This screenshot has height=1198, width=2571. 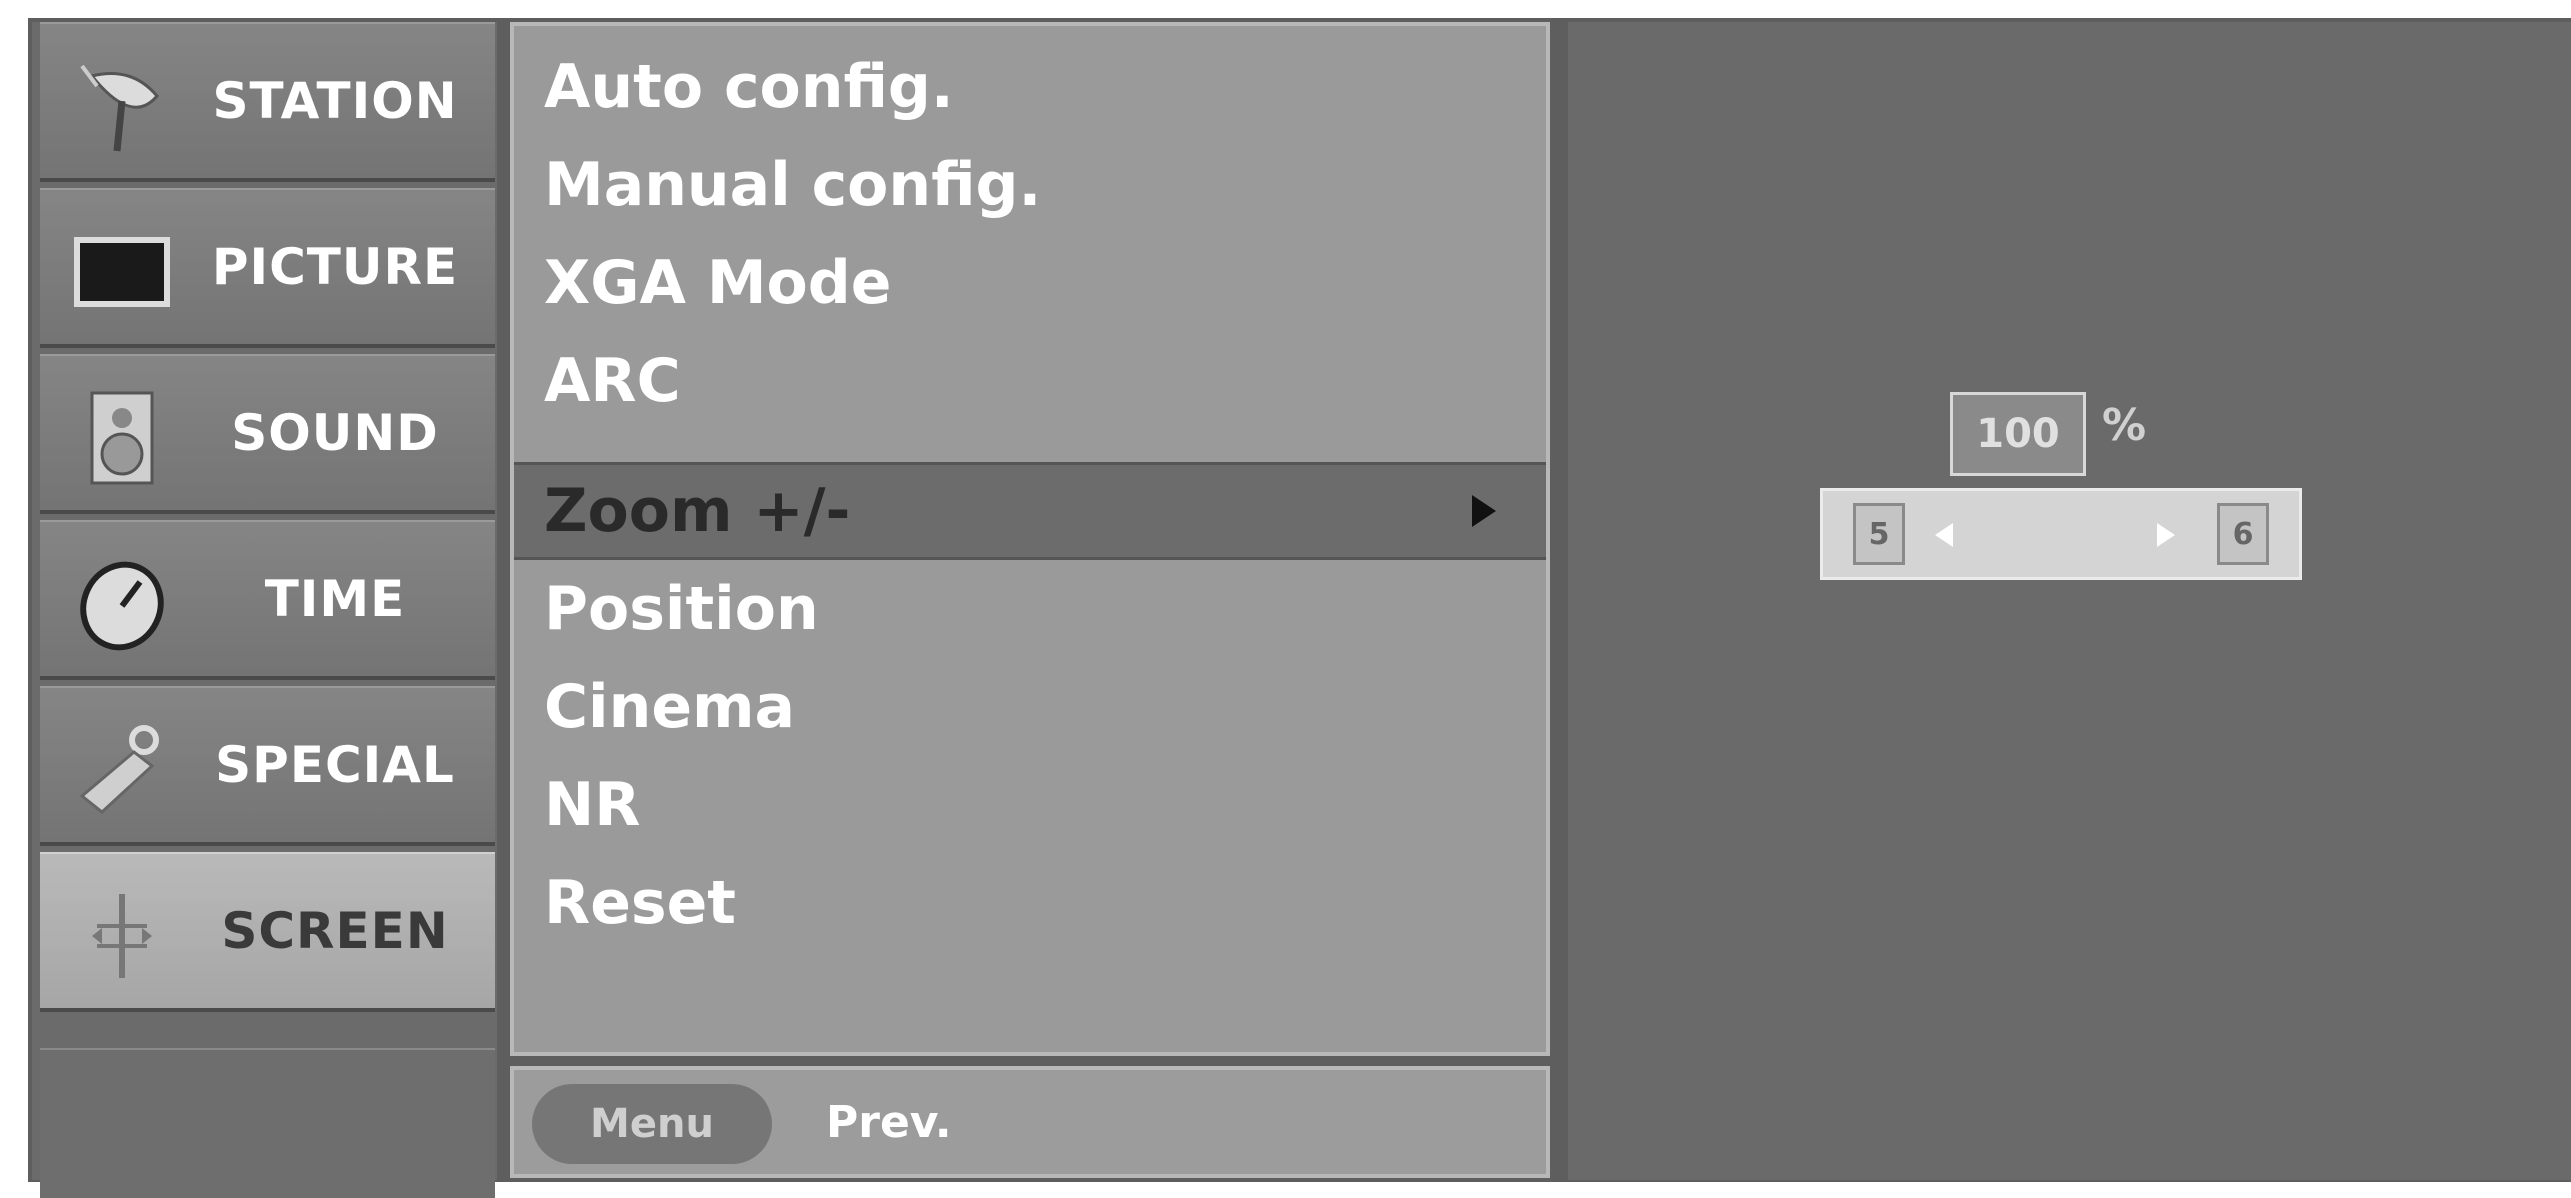 I want to click on sidebar-item-screen: SCREEN, so click(x=267, y=932).